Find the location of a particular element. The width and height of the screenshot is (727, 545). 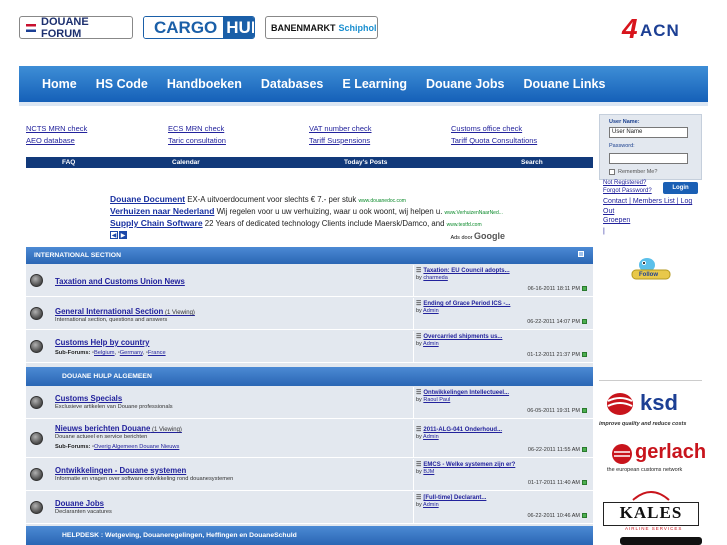

kales-logo: KALES AIRLINE SERVICES is located at coordinates (651, 510).